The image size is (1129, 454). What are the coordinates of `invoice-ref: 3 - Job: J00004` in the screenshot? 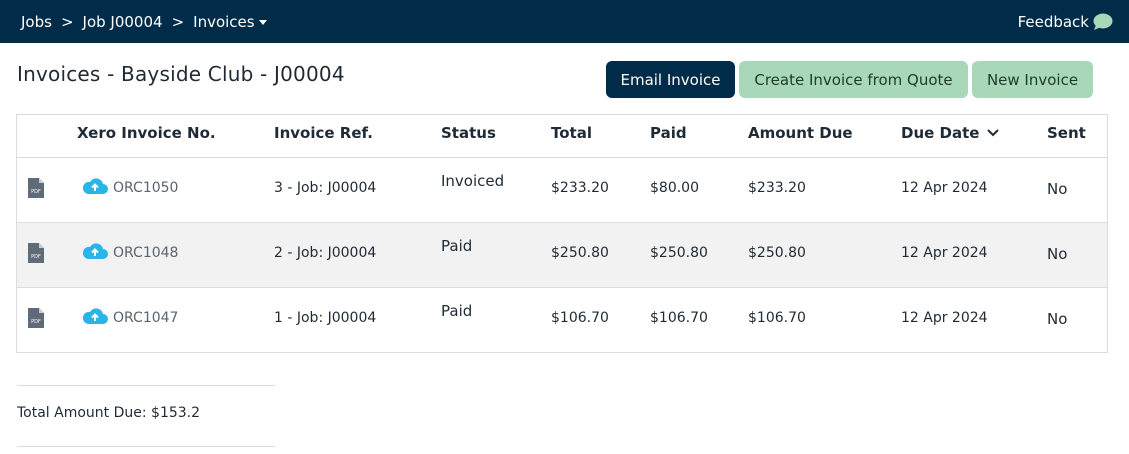 It's located at (325, 188).